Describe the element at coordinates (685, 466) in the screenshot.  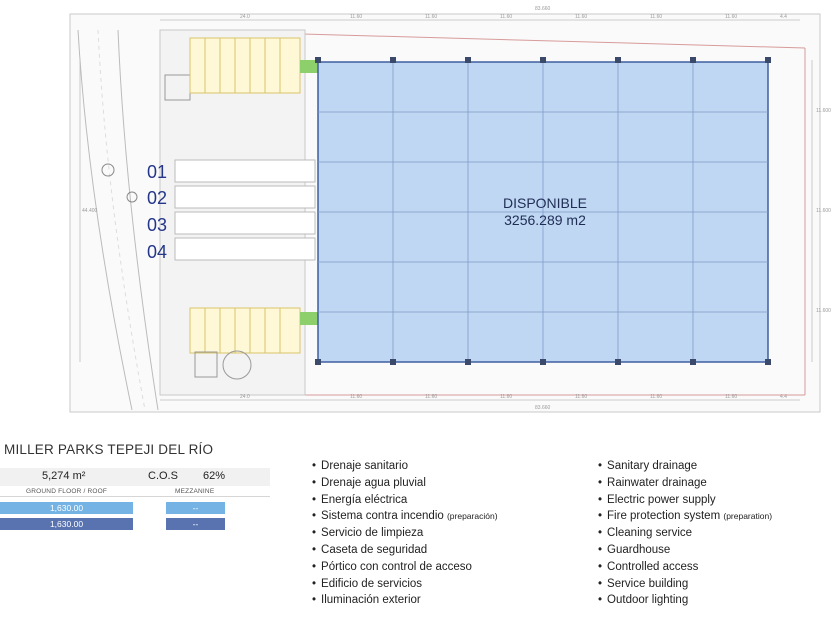
I see `amenity-item: Sanitary drainage` at that location.